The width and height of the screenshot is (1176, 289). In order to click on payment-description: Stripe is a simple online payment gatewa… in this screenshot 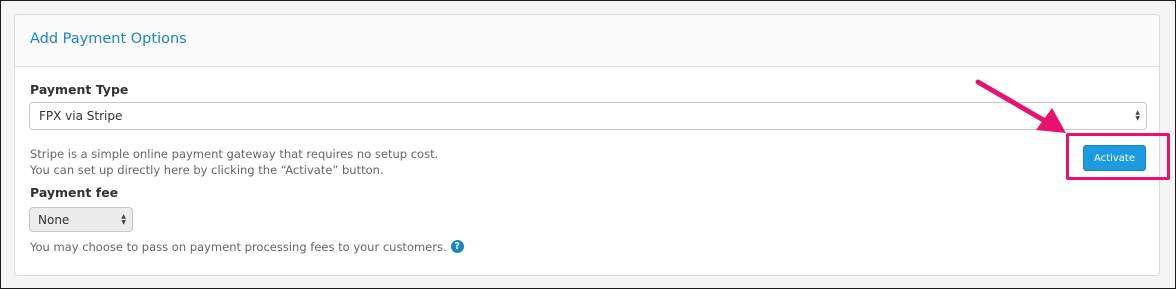, I will do `click(234, 162)`.